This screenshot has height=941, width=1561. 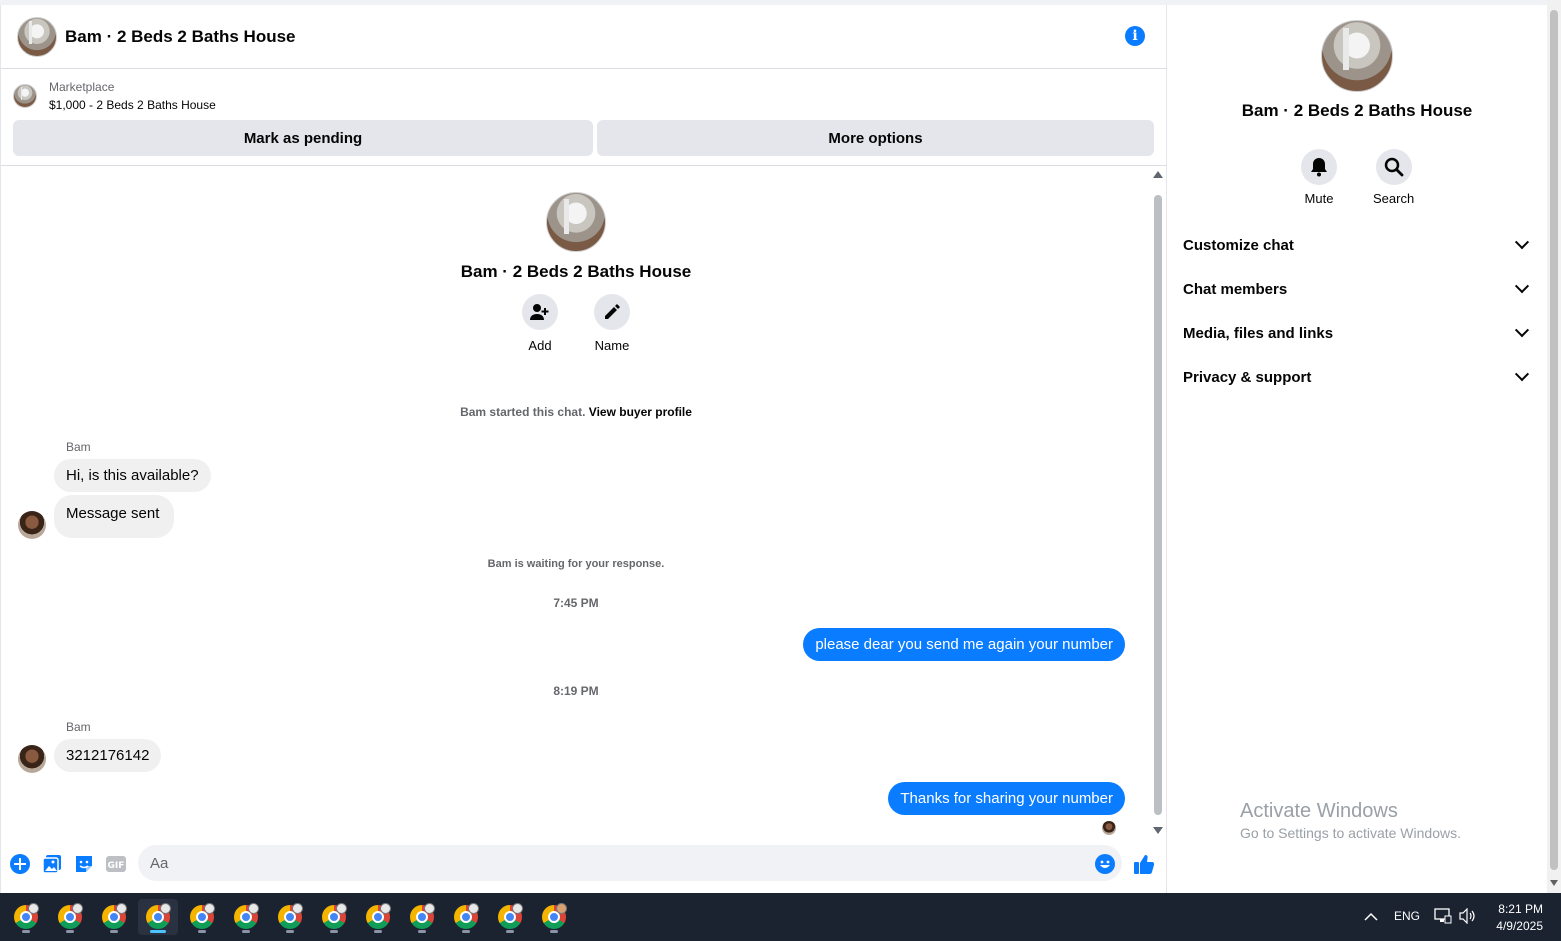 I want to click on panel-avatar, so click(x=1357, y=56).